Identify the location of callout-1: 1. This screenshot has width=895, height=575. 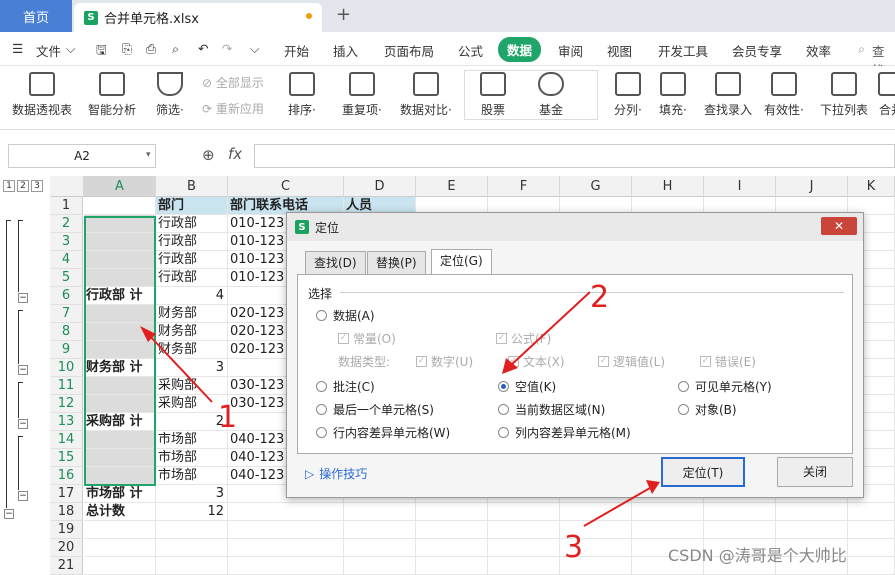
(228, 417).